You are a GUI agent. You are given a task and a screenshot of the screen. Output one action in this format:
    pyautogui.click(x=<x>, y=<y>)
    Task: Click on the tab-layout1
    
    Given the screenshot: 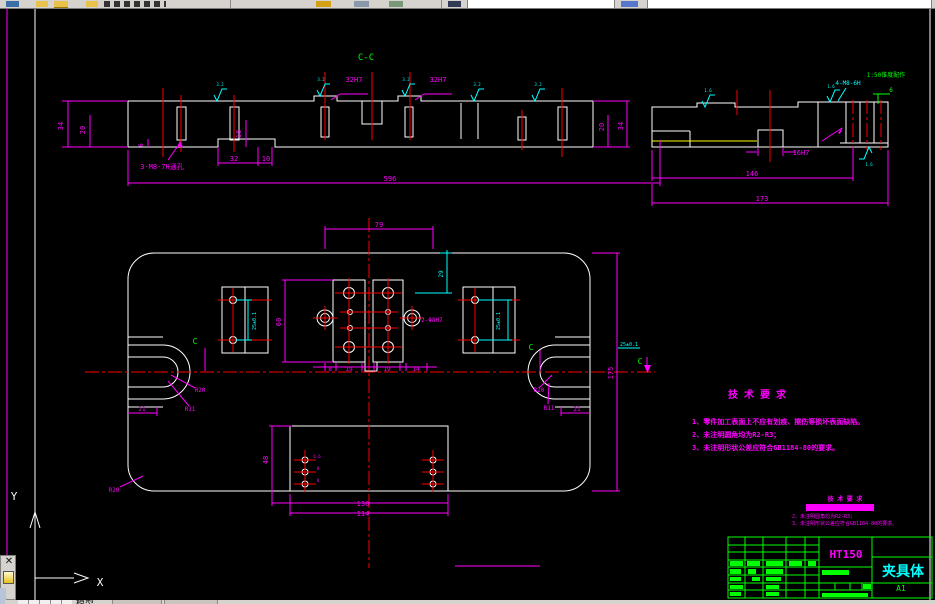 What is the action you would take?
    pyautogui.click(x=137, y=602)
    